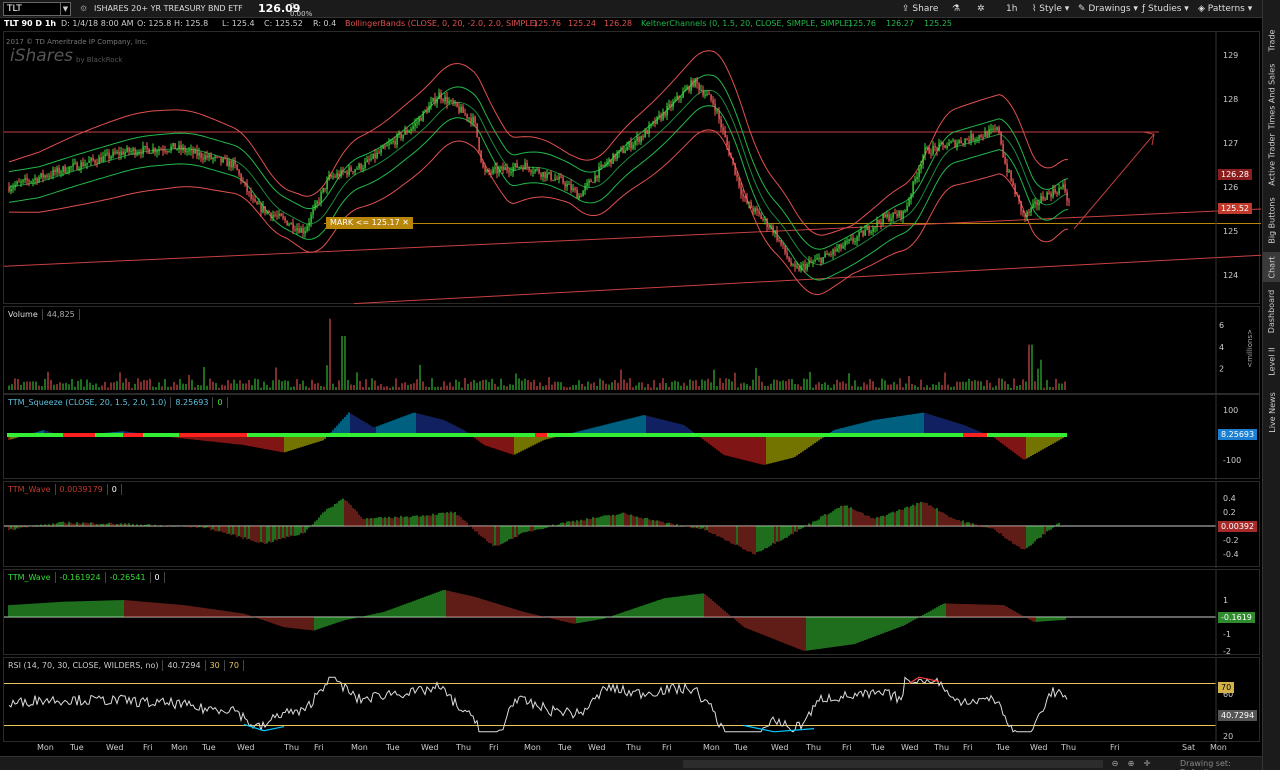 The height and width of the screenshot is (770, 1280). I want to click on chart-study-label: TLT 90 D 1h, so click(30, 24).